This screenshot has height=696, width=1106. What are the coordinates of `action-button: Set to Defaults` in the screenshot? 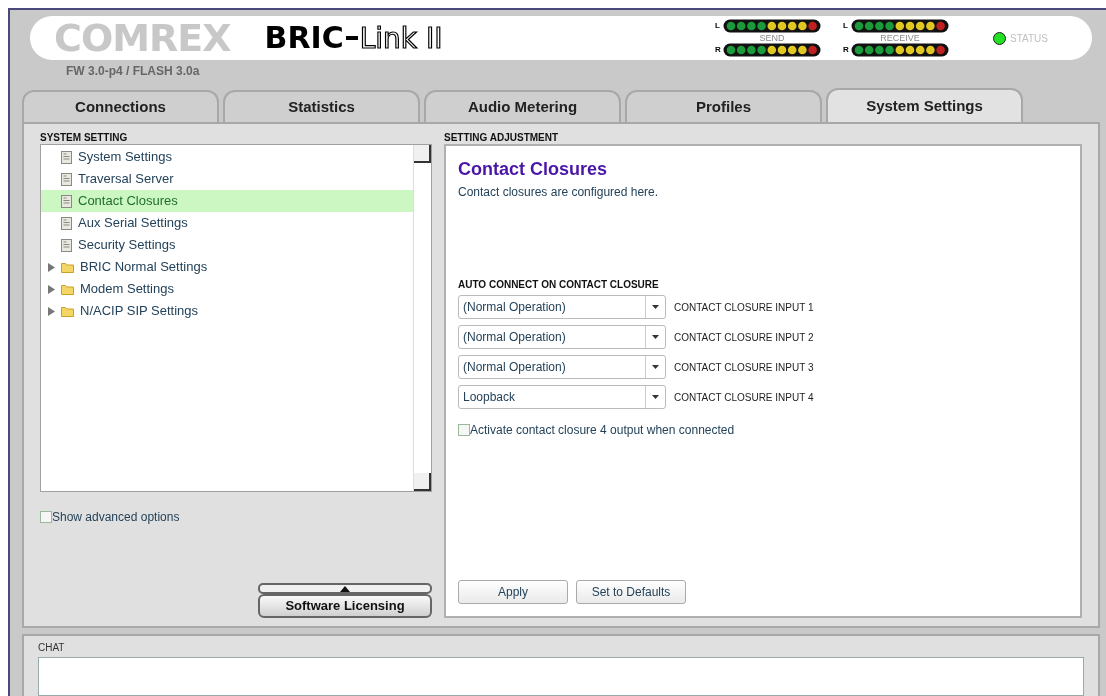 It's located at (631, 592).